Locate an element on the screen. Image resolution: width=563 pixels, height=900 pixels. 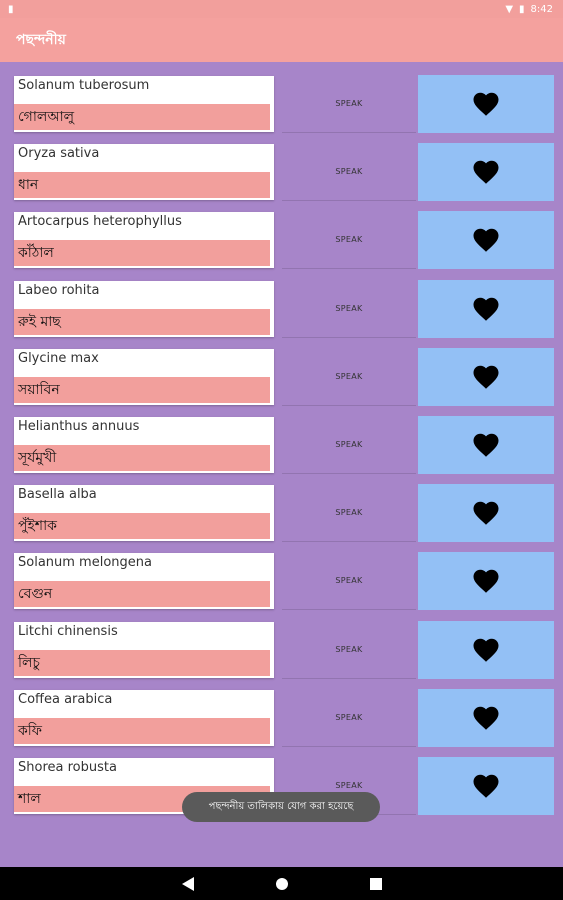
name-card: Coffea arabica কফি is located at coordinates (144, 717).